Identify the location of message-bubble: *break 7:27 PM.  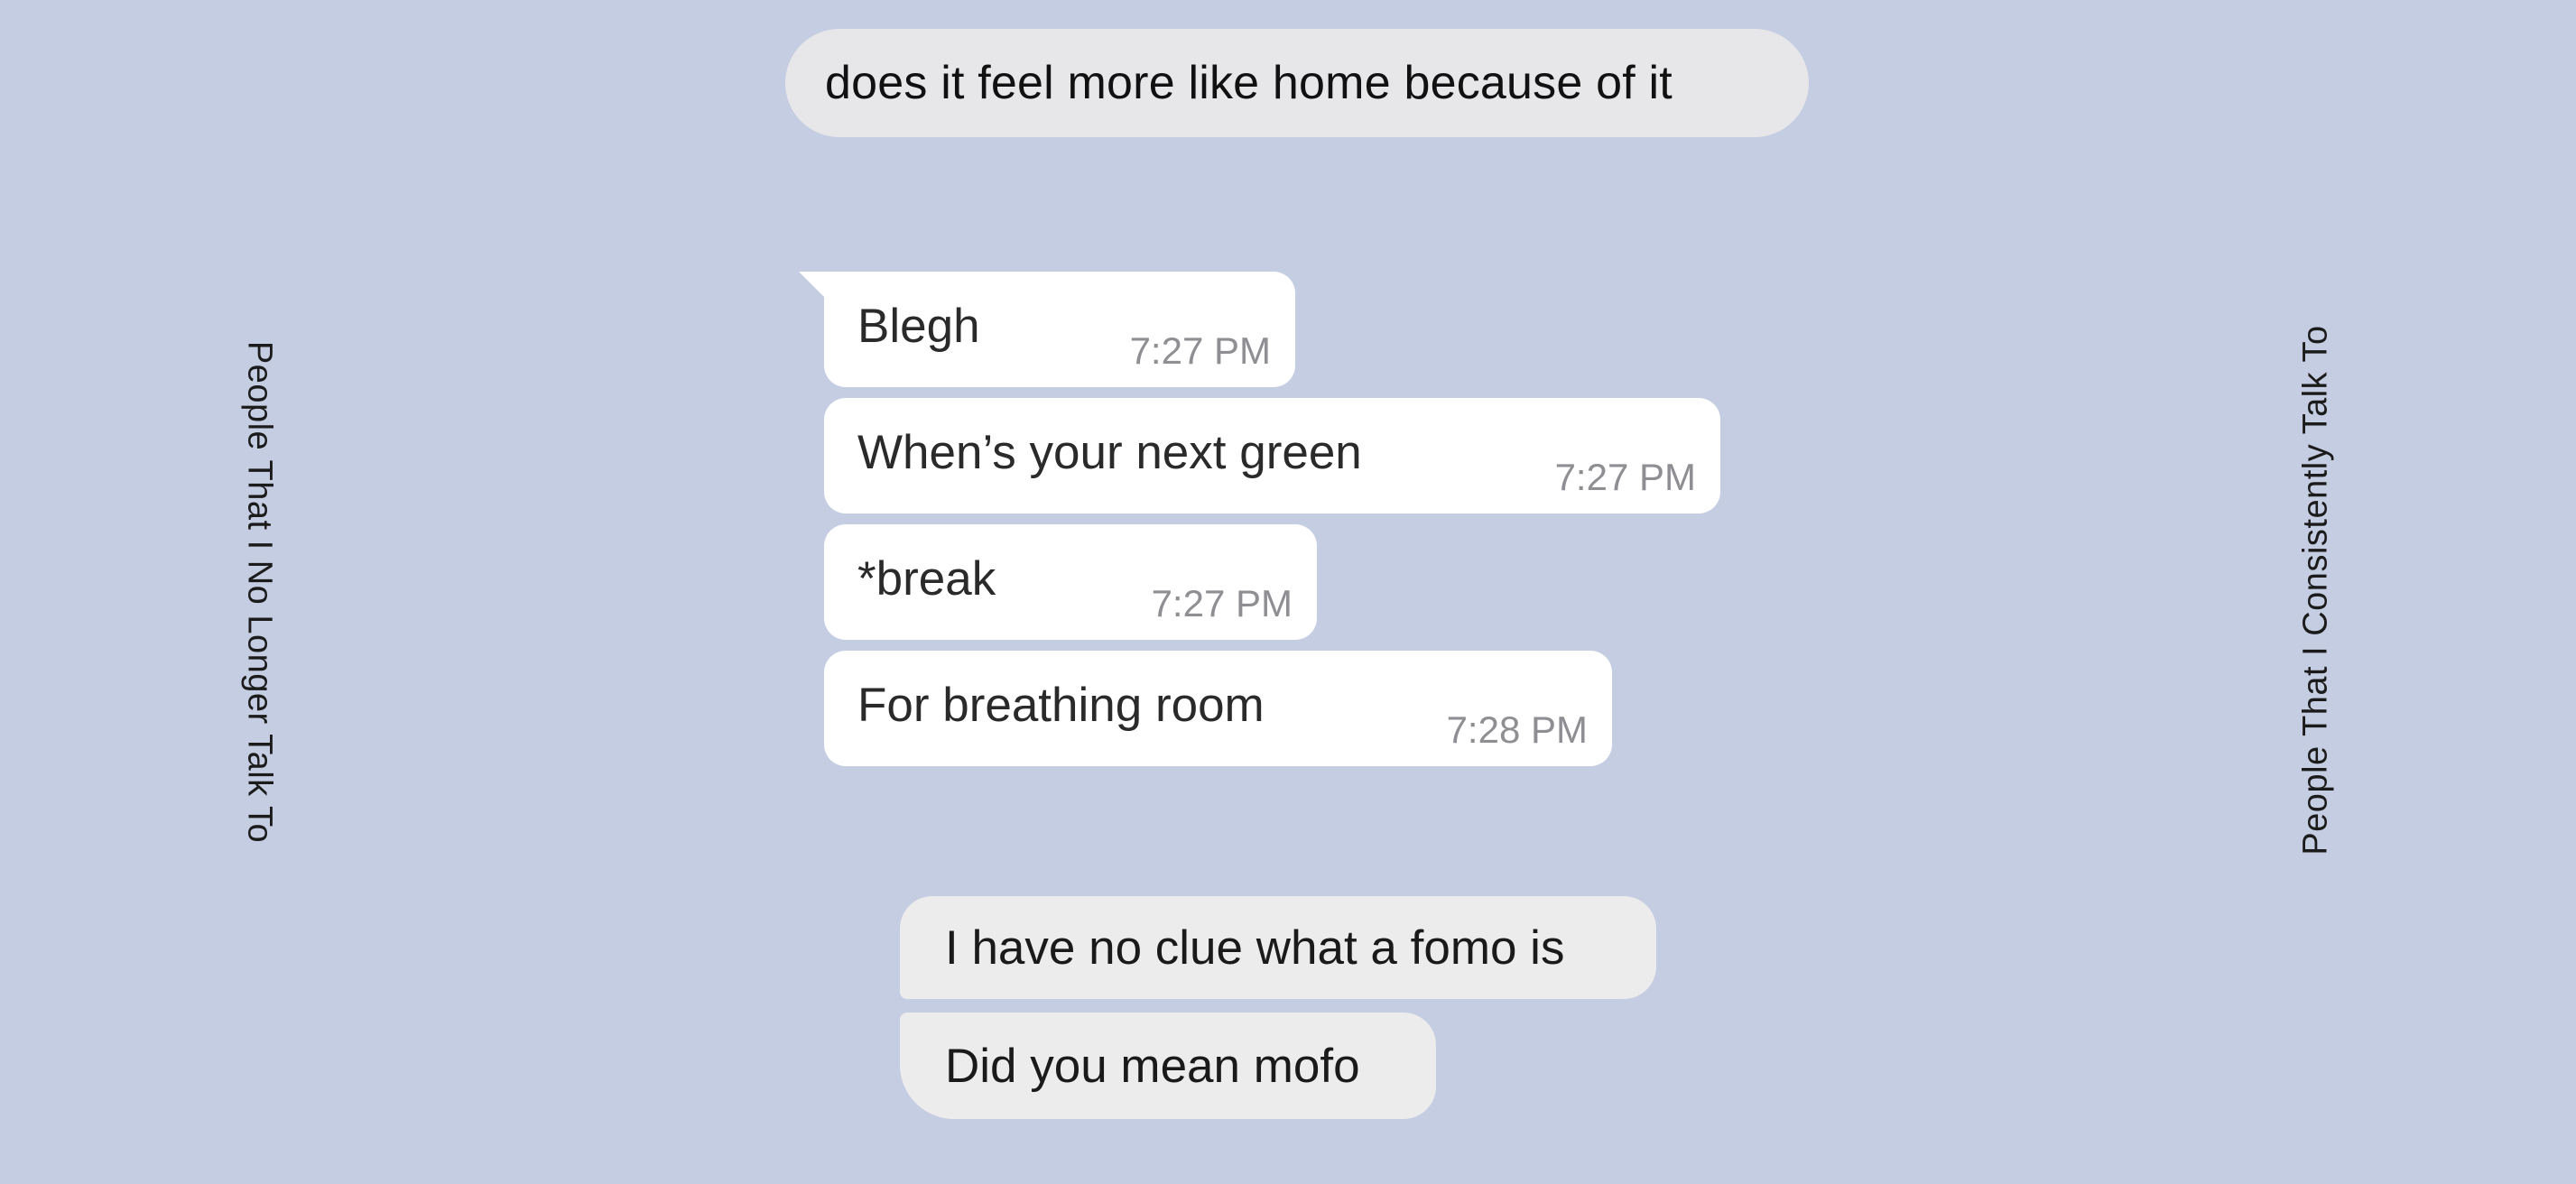
(1070, 582).